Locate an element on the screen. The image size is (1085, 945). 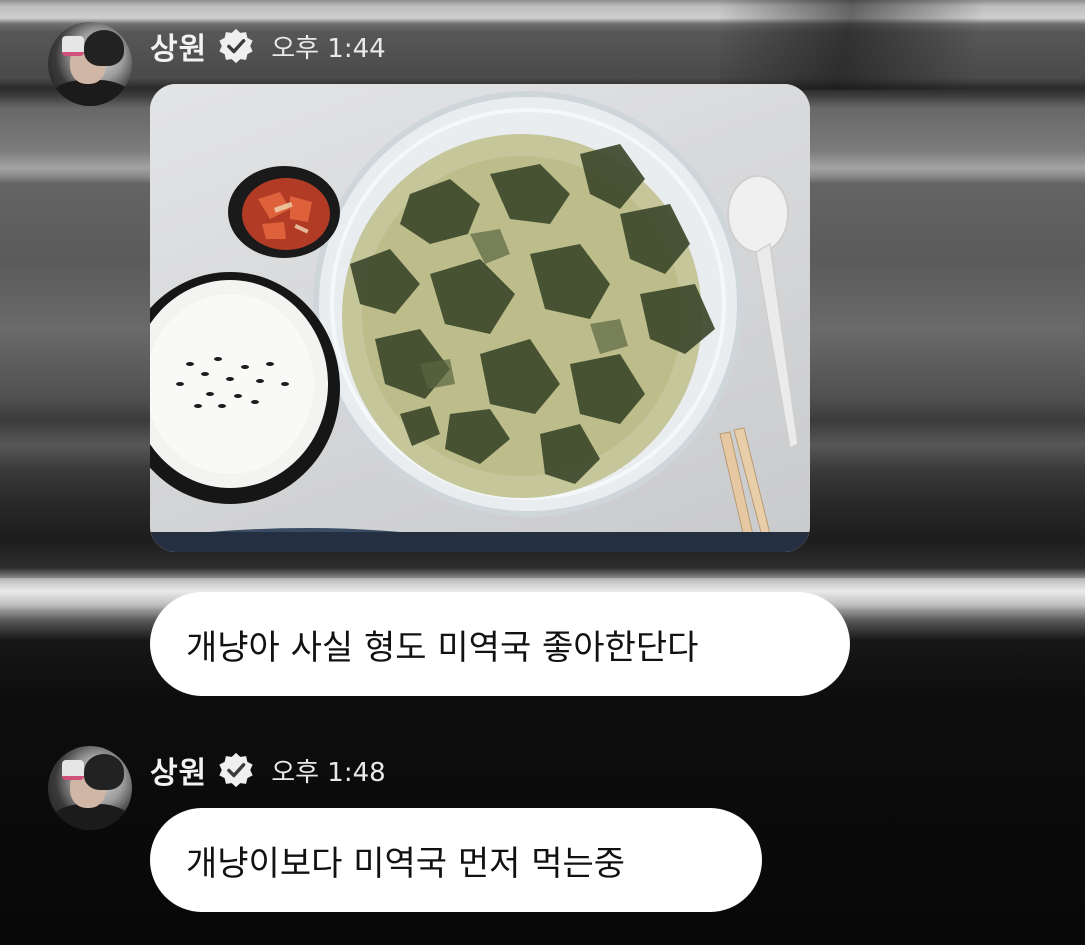
message-bubble: 개냥아 사실 형도 미역국 좋아한단다 is located at coordinates (500, 644).